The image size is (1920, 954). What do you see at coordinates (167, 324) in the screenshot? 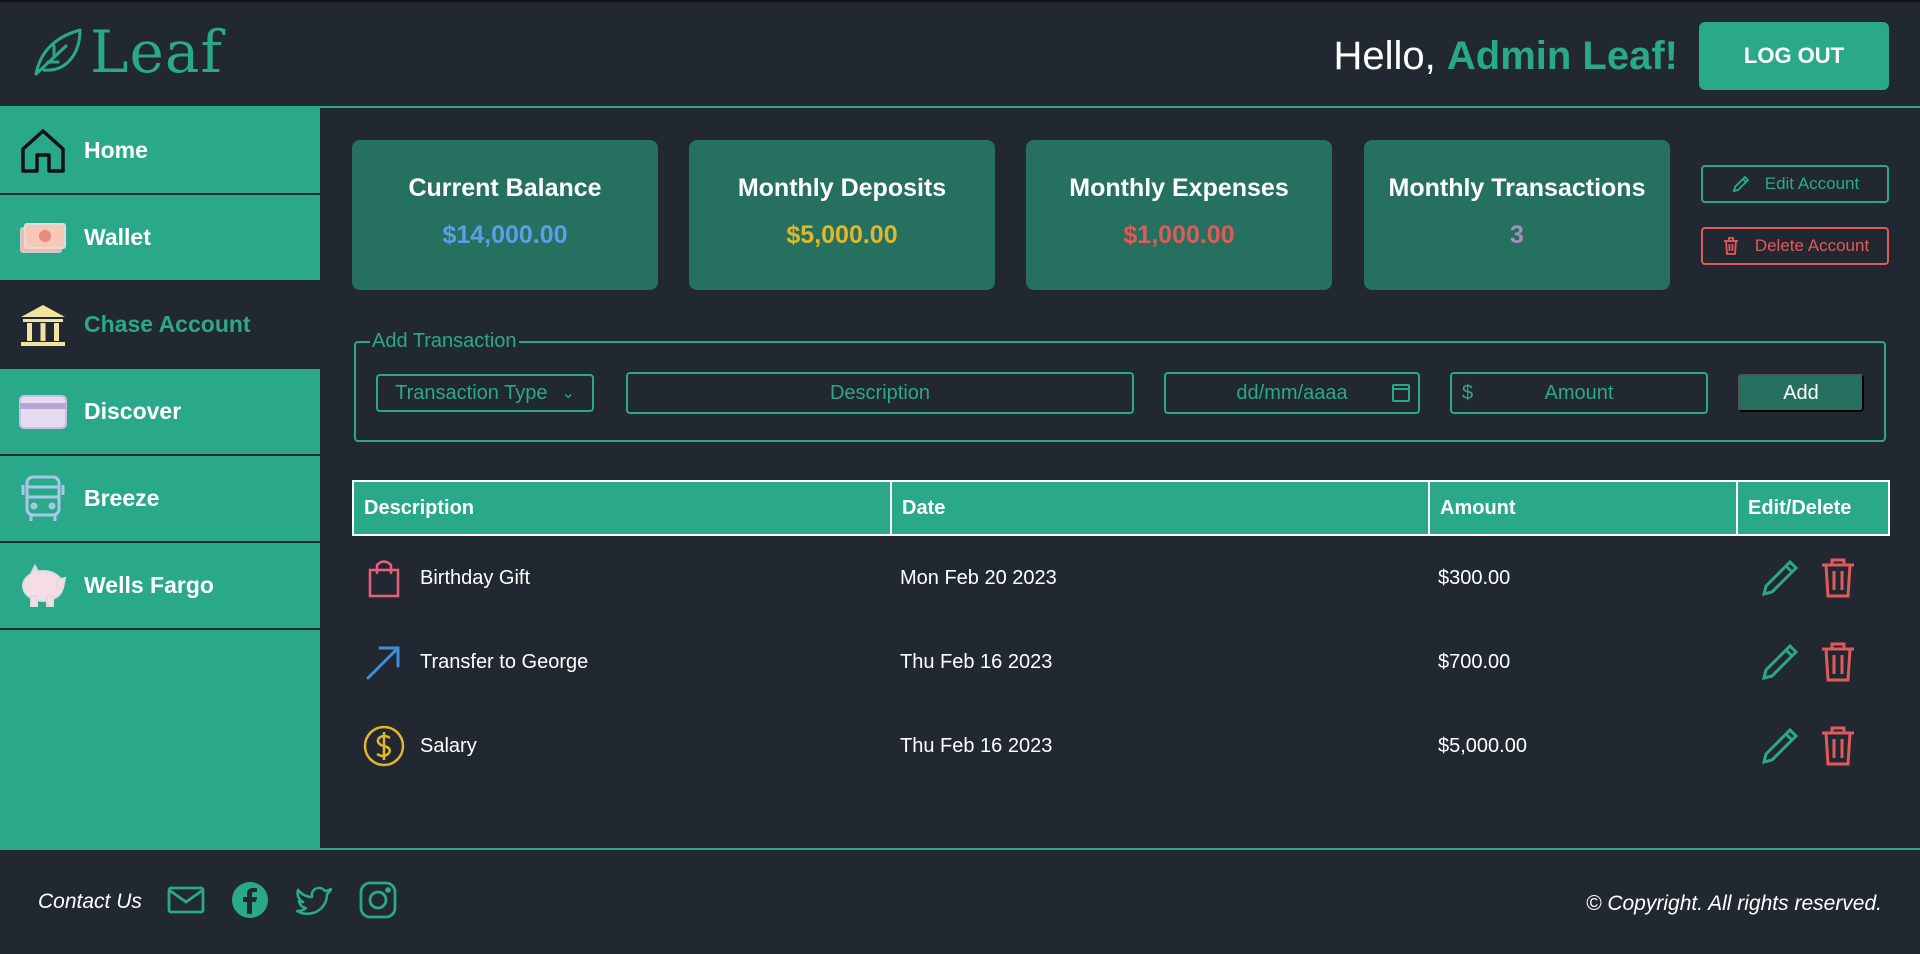
I see `sidebar-item-label: Chase Account` at bounding box center [167, 324].